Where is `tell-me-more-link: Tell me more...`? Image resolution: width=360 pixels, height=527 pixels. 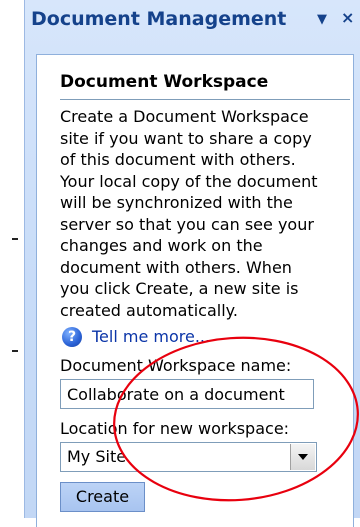
tell-me-more-link: Tell me more... is located at coordinates (151, 336).